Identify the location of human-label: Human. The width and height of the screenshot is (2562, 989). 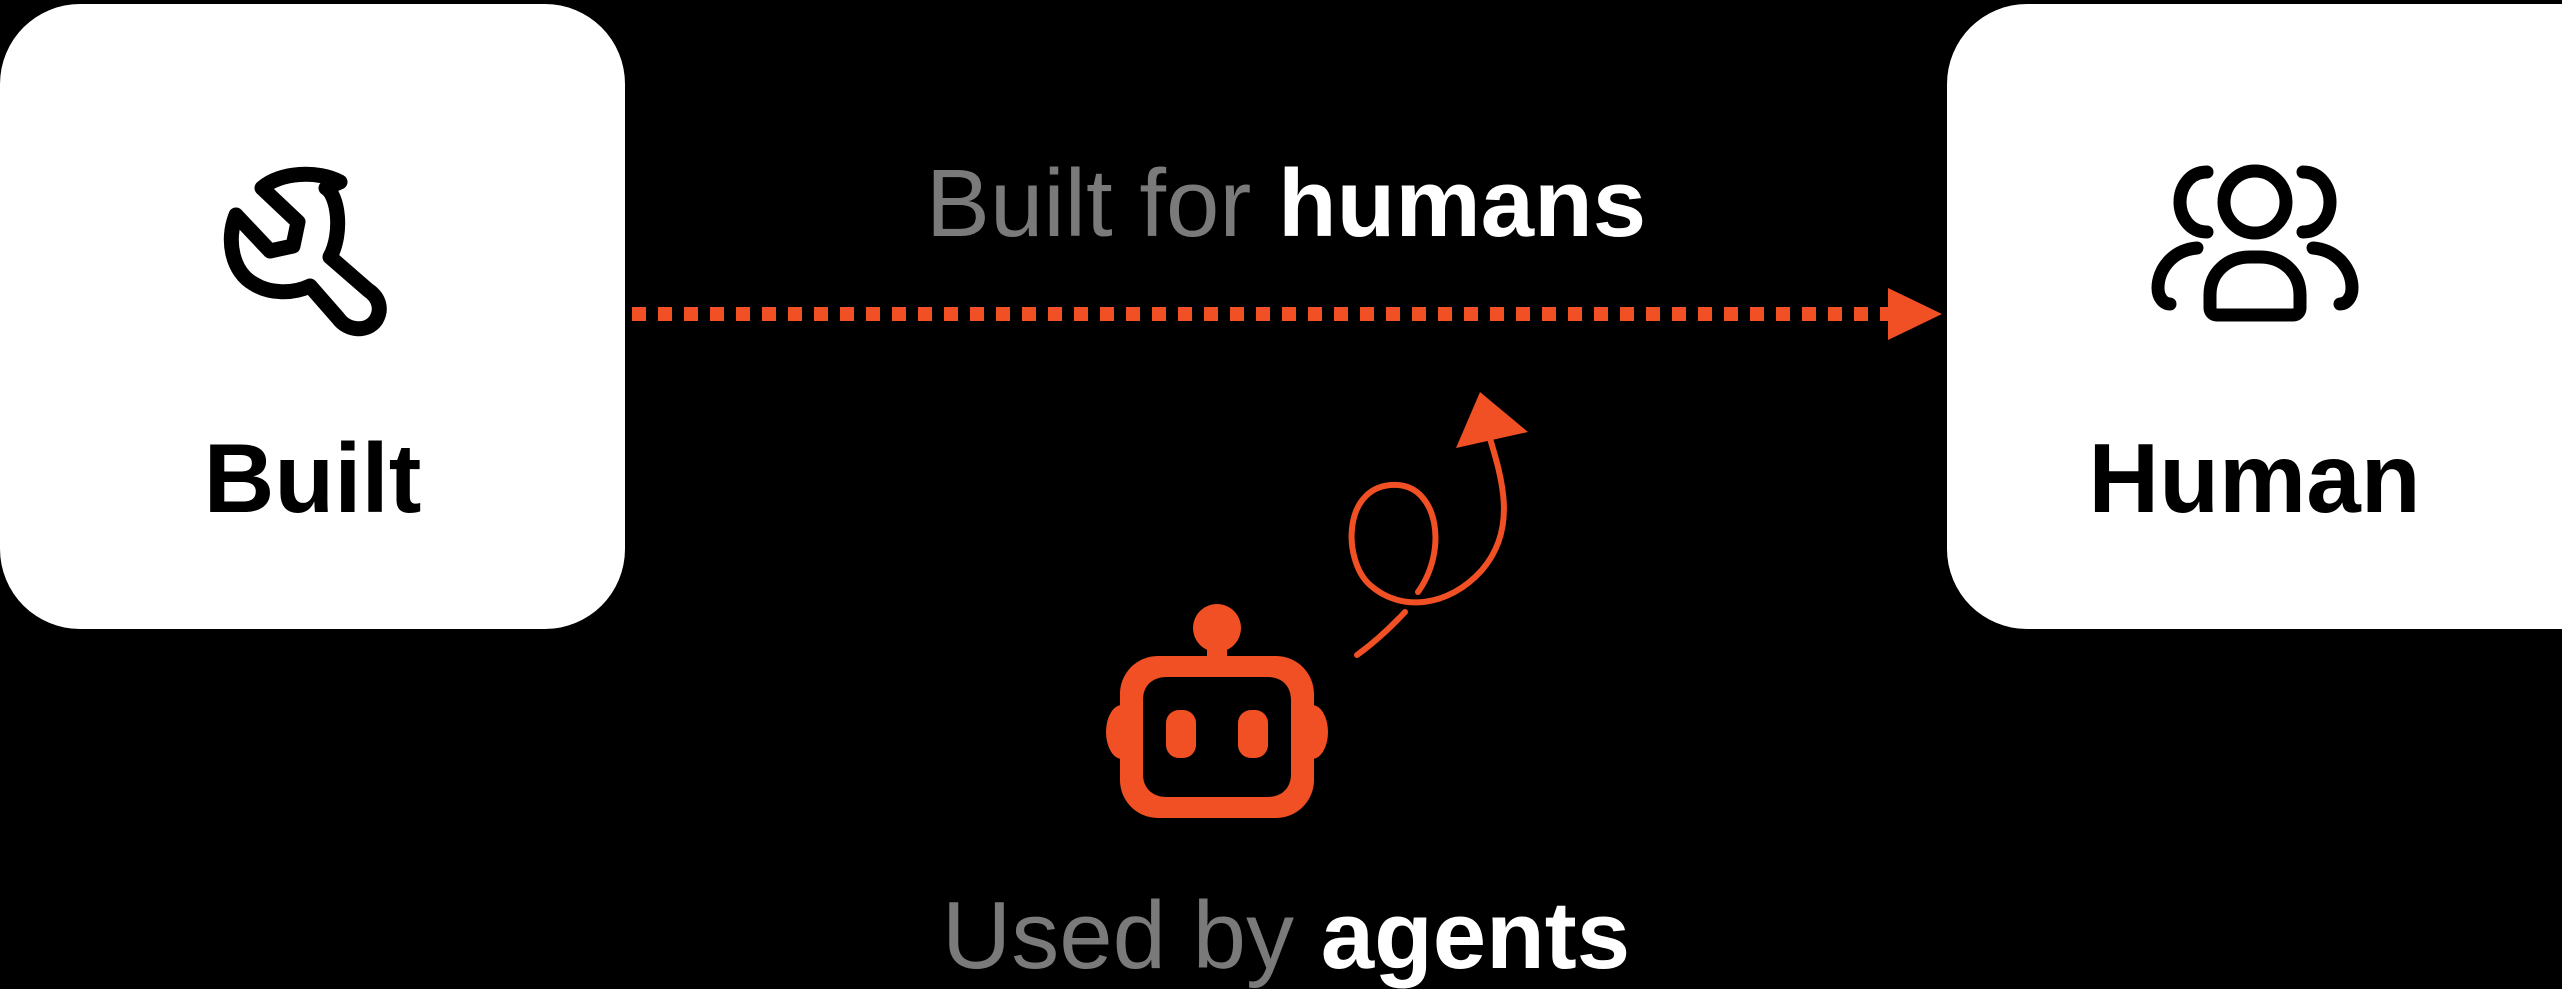
(2254, 478).